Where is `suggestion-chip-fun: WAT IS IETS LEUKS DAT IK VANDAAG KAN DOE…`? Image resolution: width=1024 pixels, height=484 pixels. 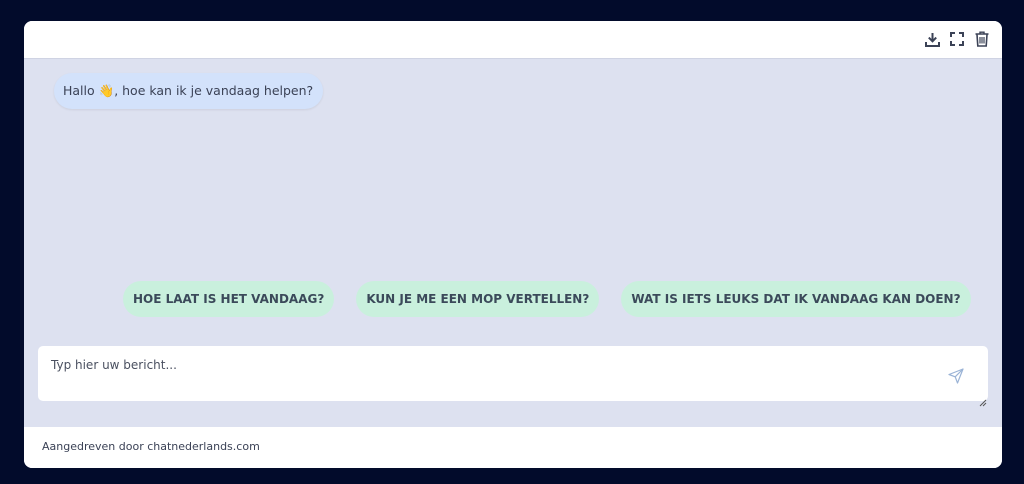 suggestion-chip-fun: WAT IS IETS LEUKS DAT IK VANDAAG KAN DOE… is located at coordinates (796, 299).